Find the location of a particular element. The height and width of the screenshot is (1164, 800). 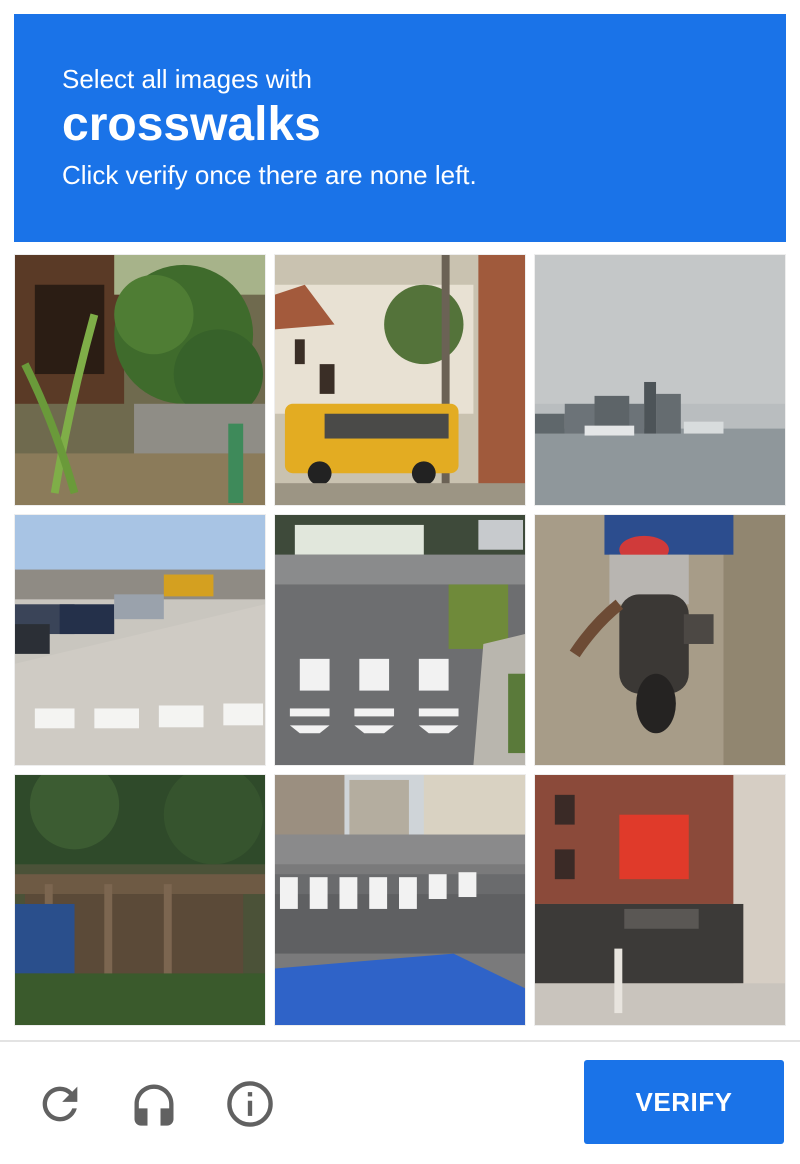

tile-2-image is located at coordinates (400, 380).